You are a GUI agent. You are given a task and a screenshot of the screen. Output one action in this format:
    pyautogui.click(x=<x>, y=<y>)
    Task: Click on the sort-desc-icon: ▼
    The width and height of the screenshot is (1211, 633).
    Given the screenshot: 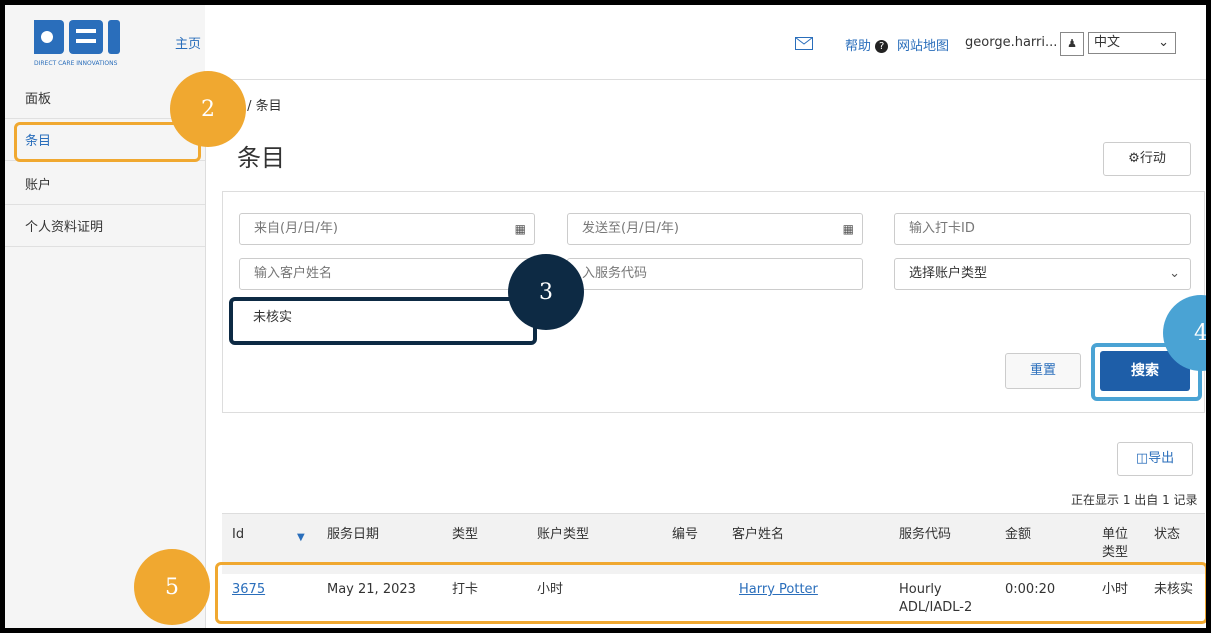 What is the action you would take?
    pyautogui.click(x=301, y=538)
    